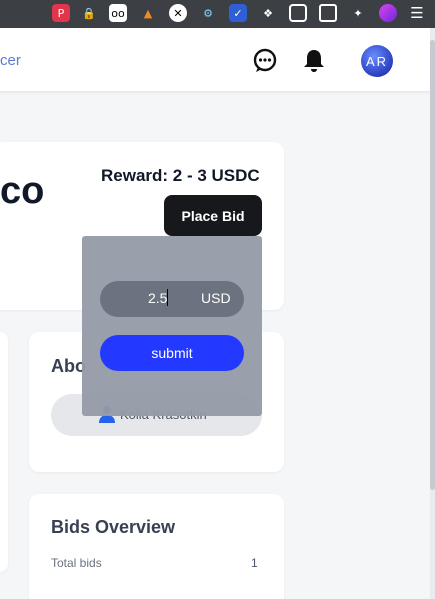 This screenshot has width=435, height=599. Describe the element at coordinates (89, 13) in the screenshot. I see `lock-extension-icon: 🔒` at that location.